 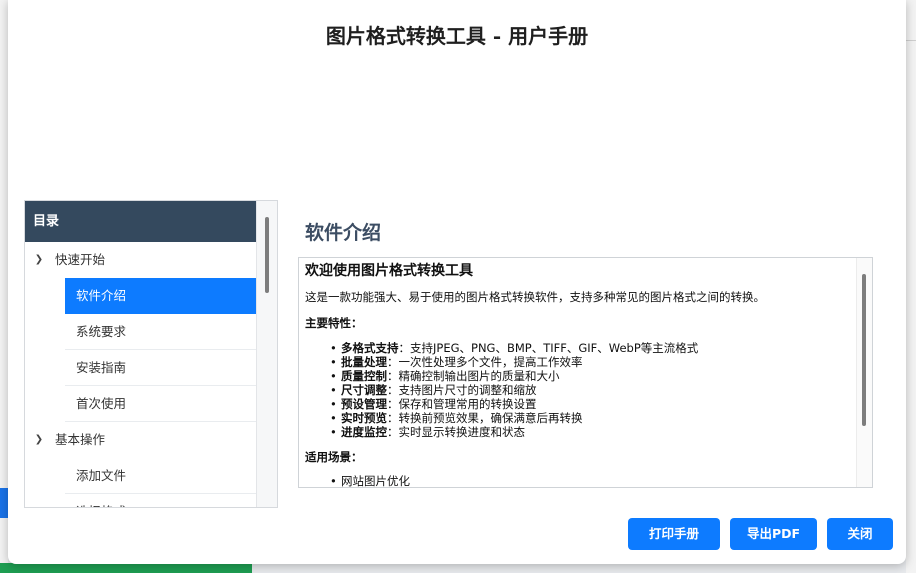 What do you see at coordinates (160, 476) in the screenshot?
I see `toc-item-add-files: 添加文件` at bounding box center [160, 476].